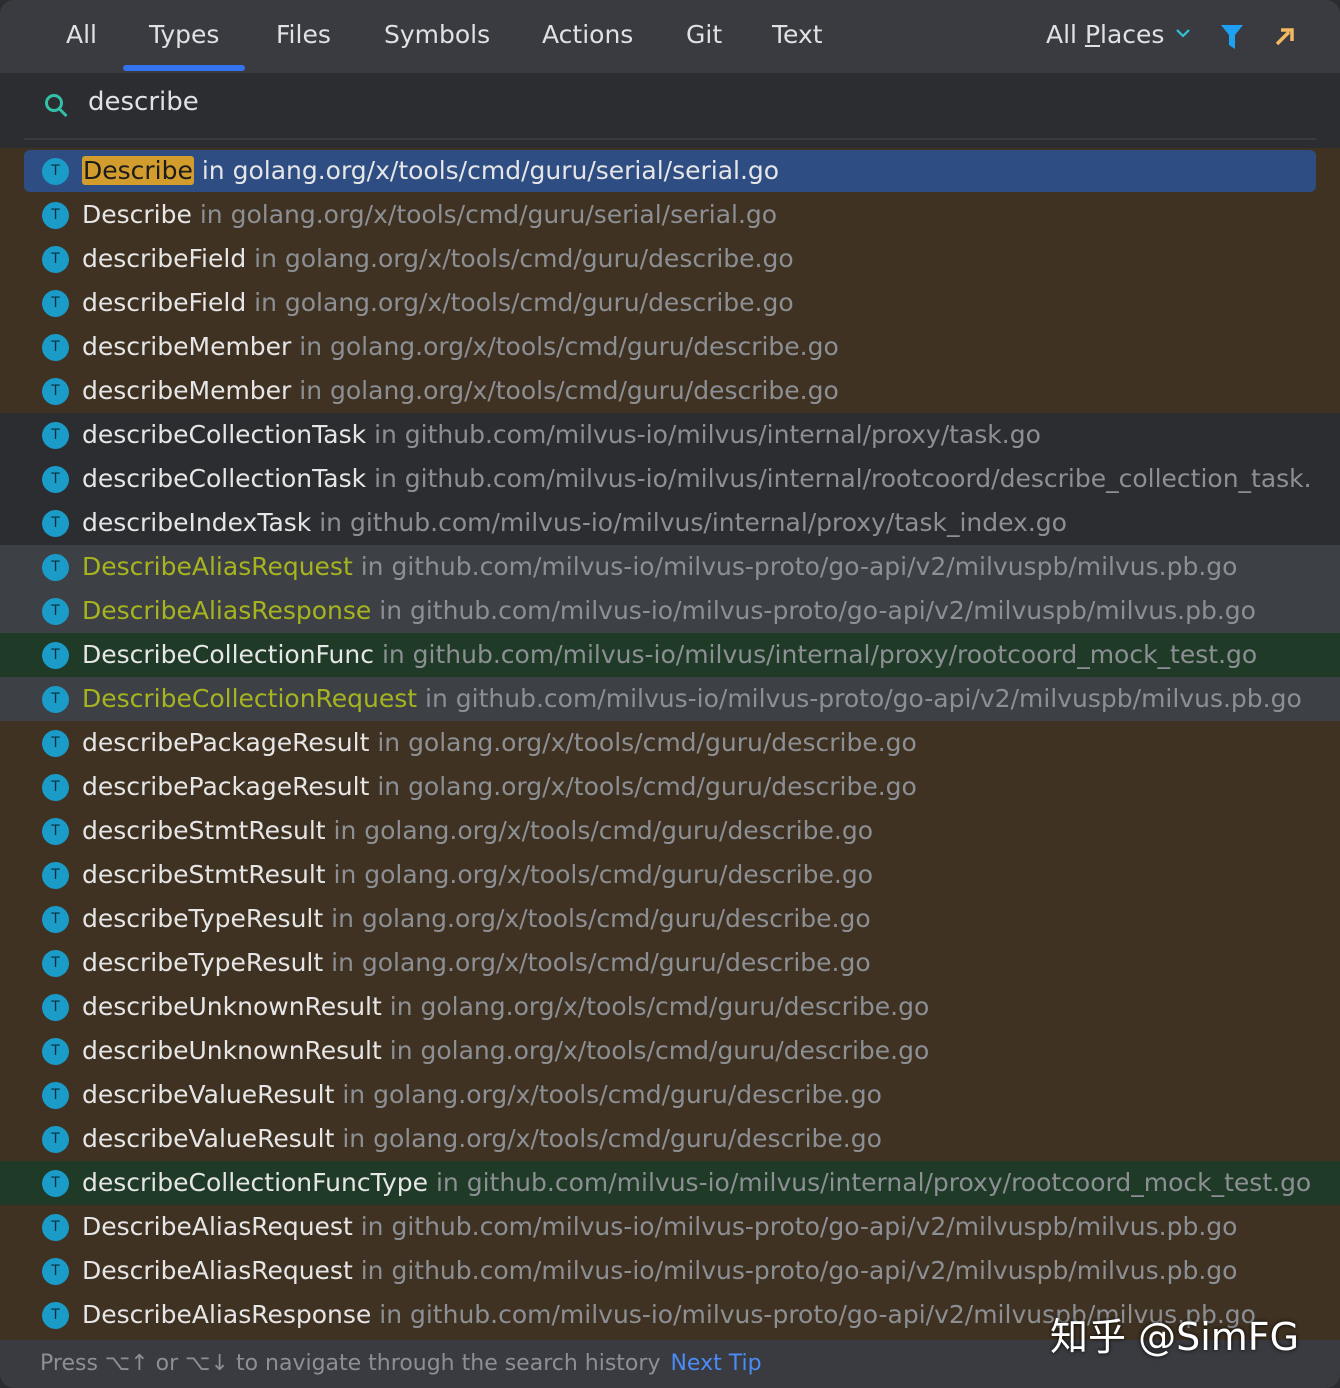 The height and width of the screenshot is (1388, 1340). I want to click on result-name: DescribeCollectionRequest, so click(250, 698).